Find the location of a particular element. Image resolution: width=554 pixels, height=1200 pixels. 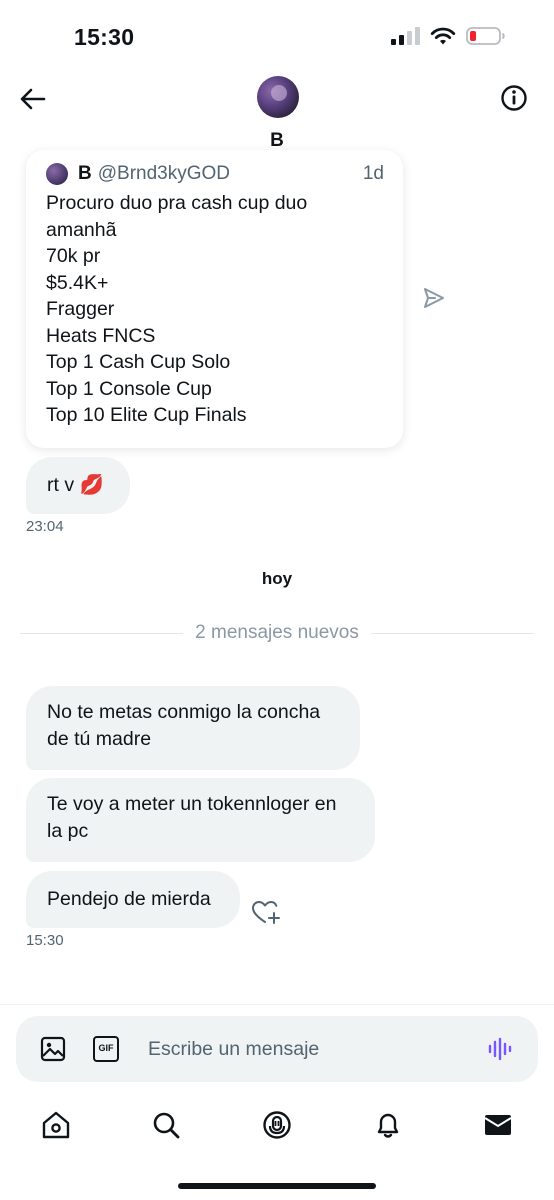

status-bar: 15:30 is located at coordinates (277, 35).